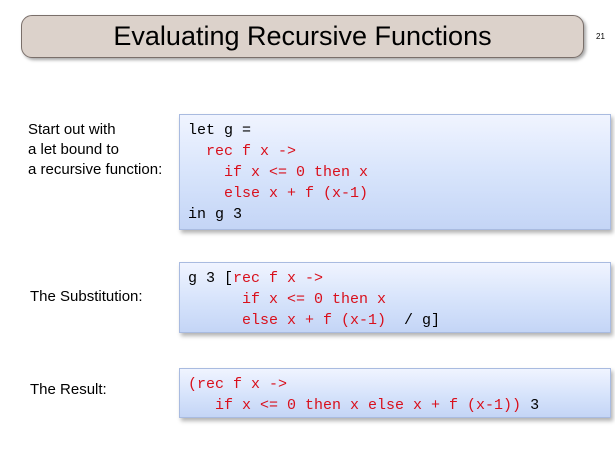 This screenshot has width=615, height=464. Describe the element at coordinates (215, 214) in the screenshot. I see `code-line: in g 3` at that location.